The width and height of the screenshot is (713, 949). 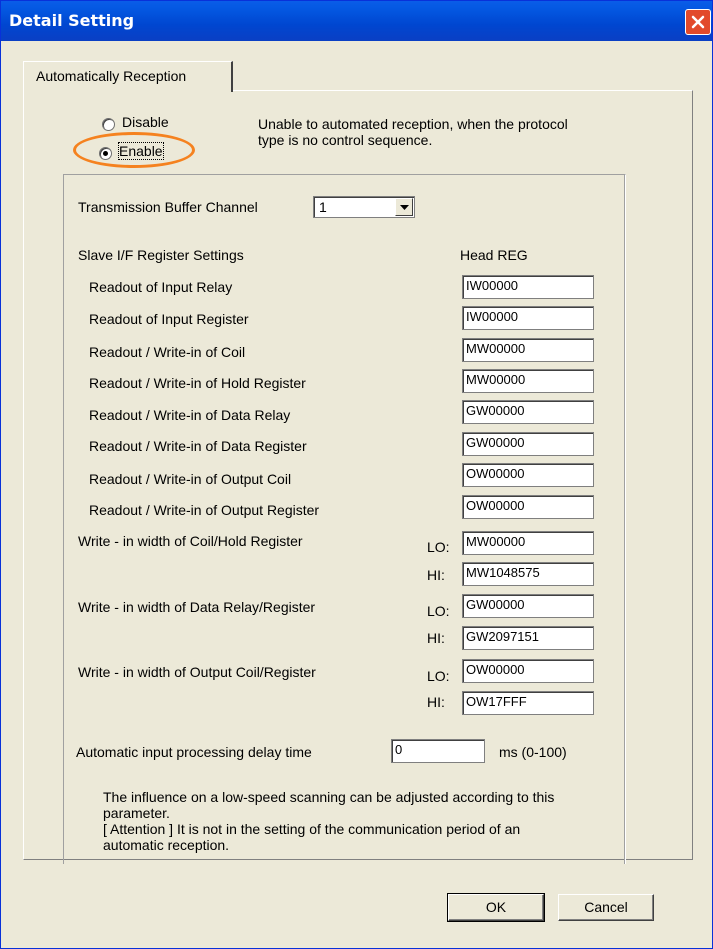 What do you see at coordinates (168, 207) in the screenshot?
I see `transmission-label: Transmission Buffer Channel` at bounding box center [168, 207].